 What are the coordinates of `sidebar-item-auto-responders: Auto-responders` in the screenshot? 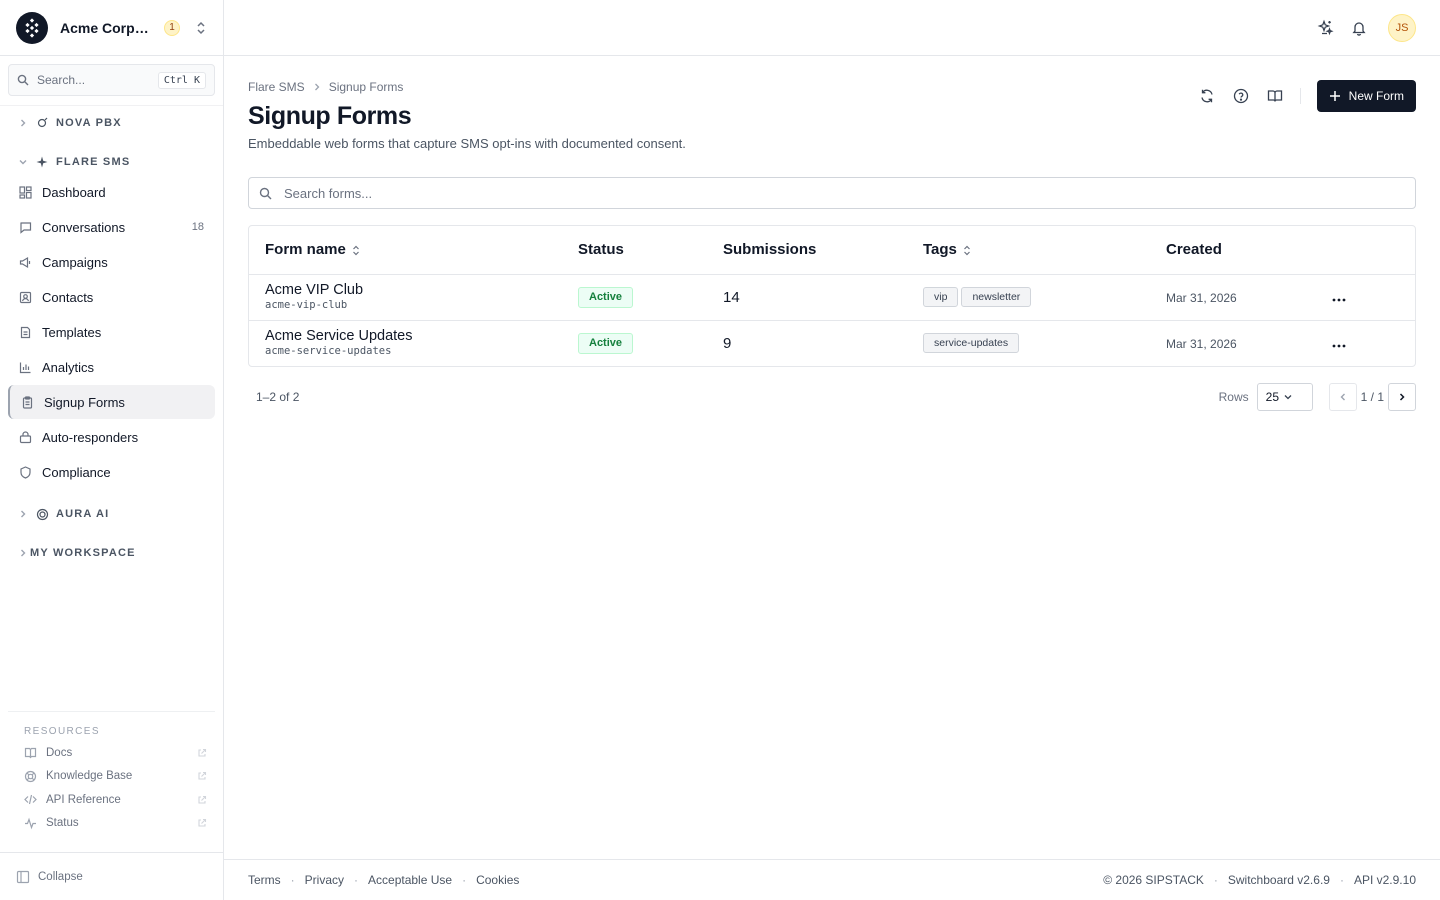 It's located at (111, 437).